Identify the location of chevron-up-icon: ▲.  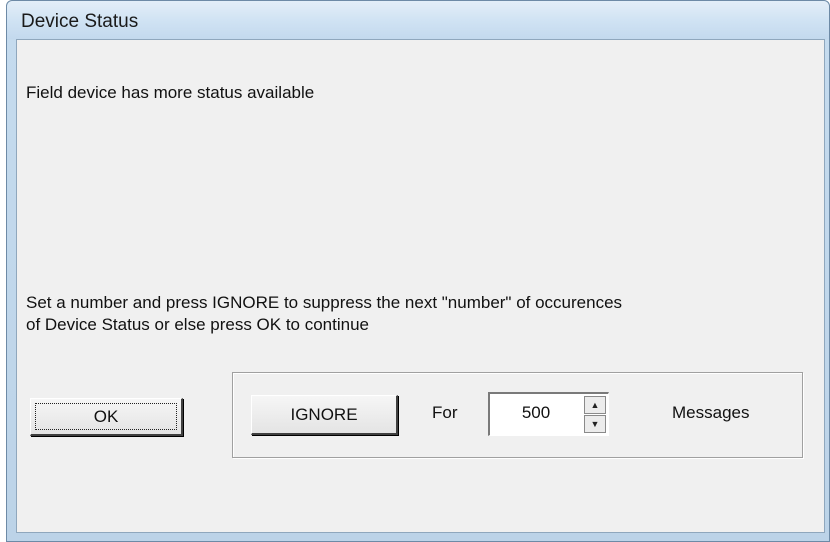
(595, 405).